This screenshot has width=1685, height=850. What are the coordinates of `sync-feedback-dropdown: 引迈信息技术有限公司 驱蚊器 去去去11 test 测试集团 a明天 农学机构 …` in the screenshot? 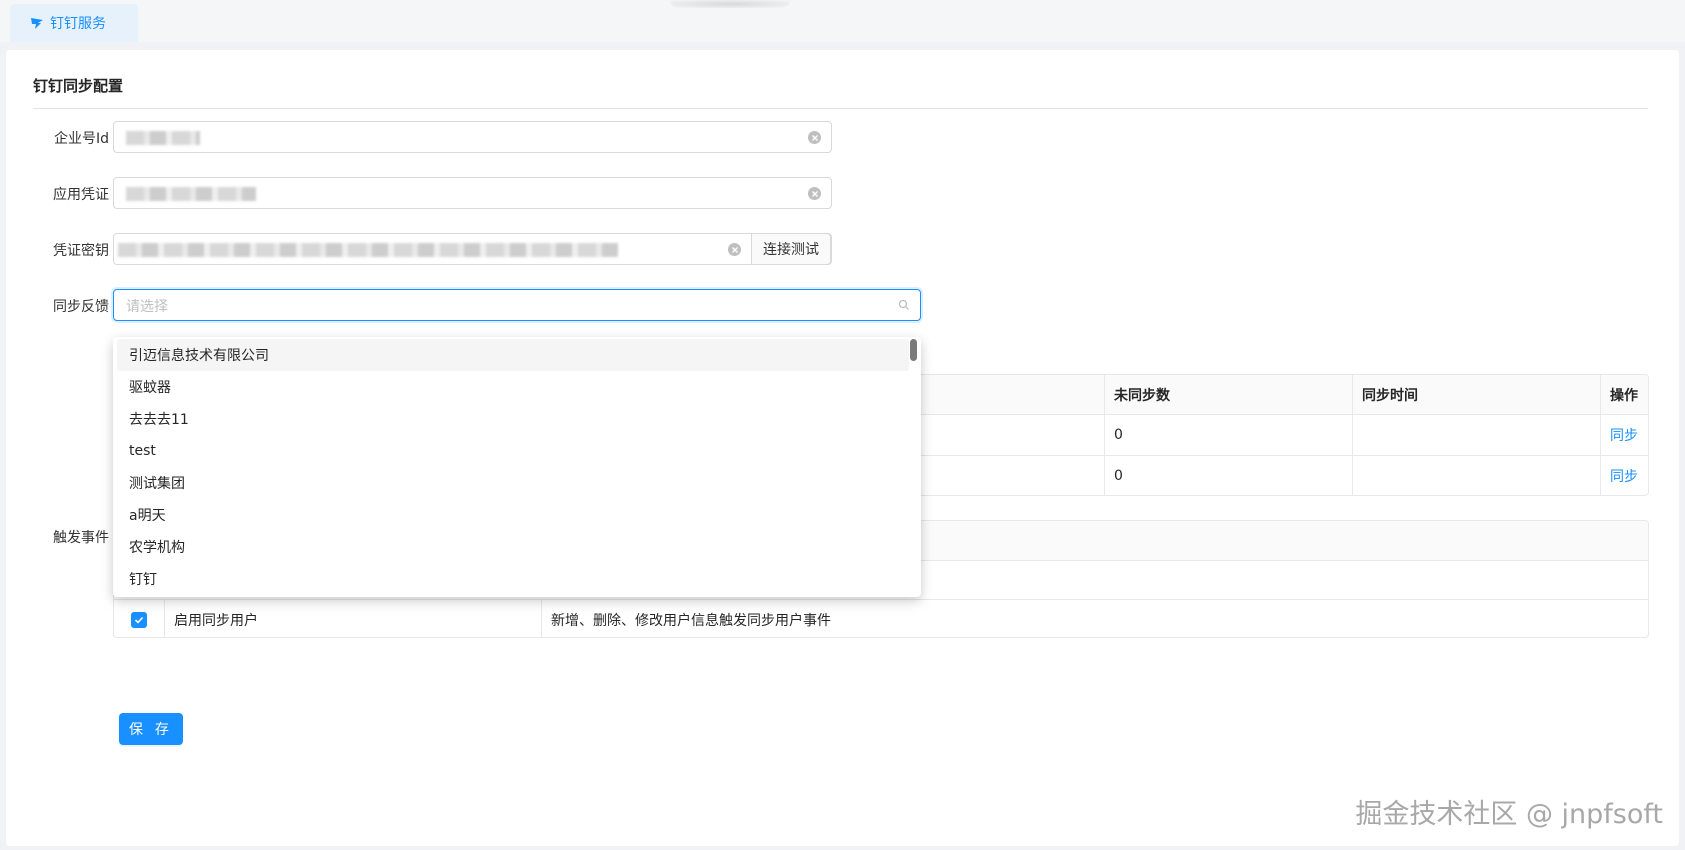 It's located at (517, 467).